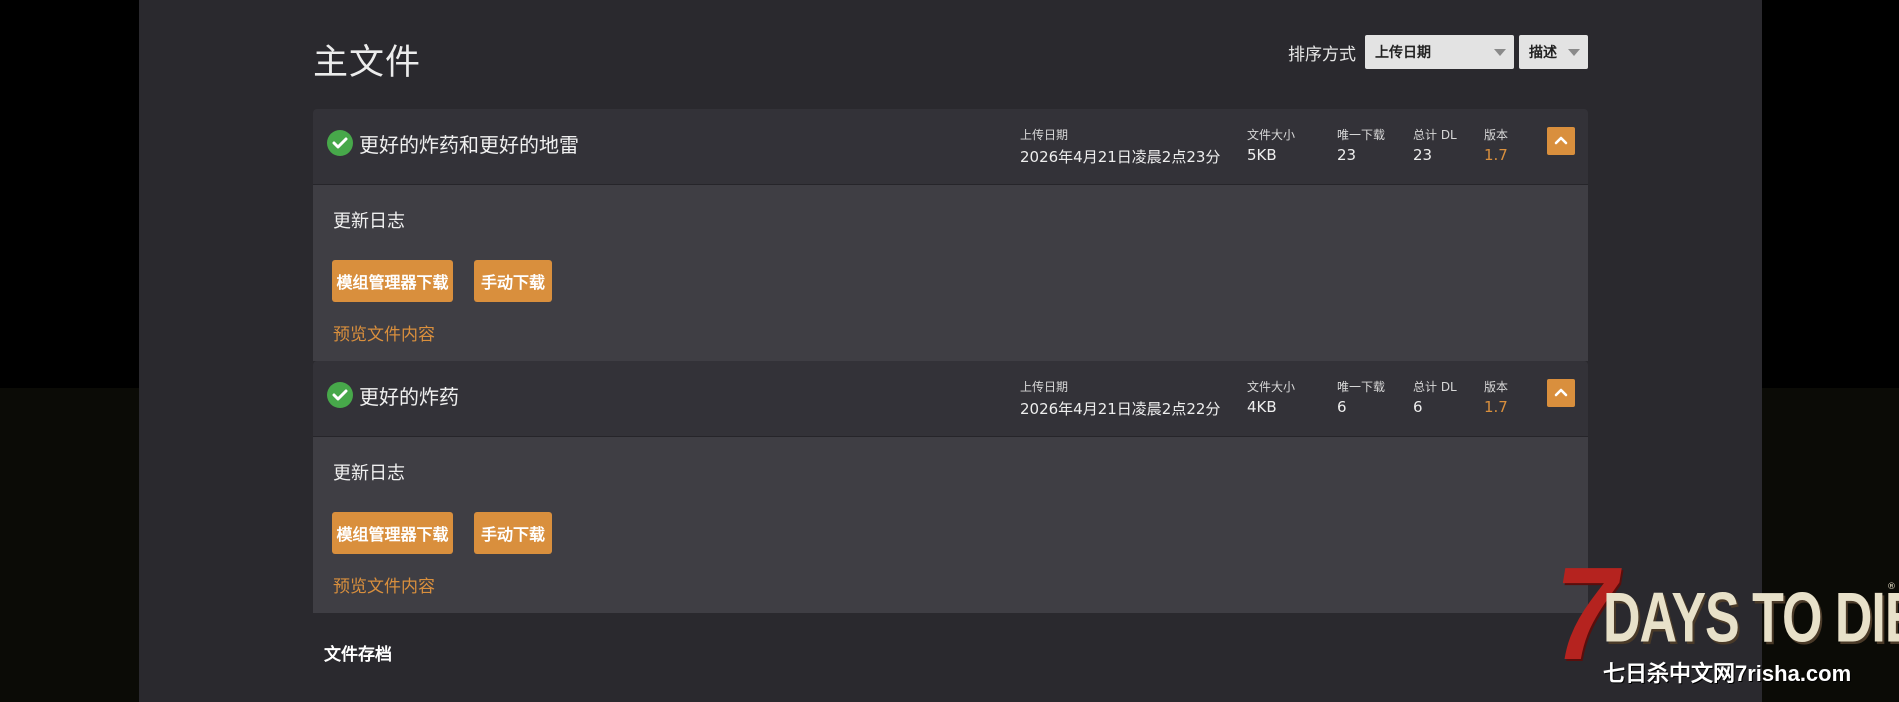  I want to click on upload-date-value: 2026年4月21日凌晨2点22分, so click(1120, 409).